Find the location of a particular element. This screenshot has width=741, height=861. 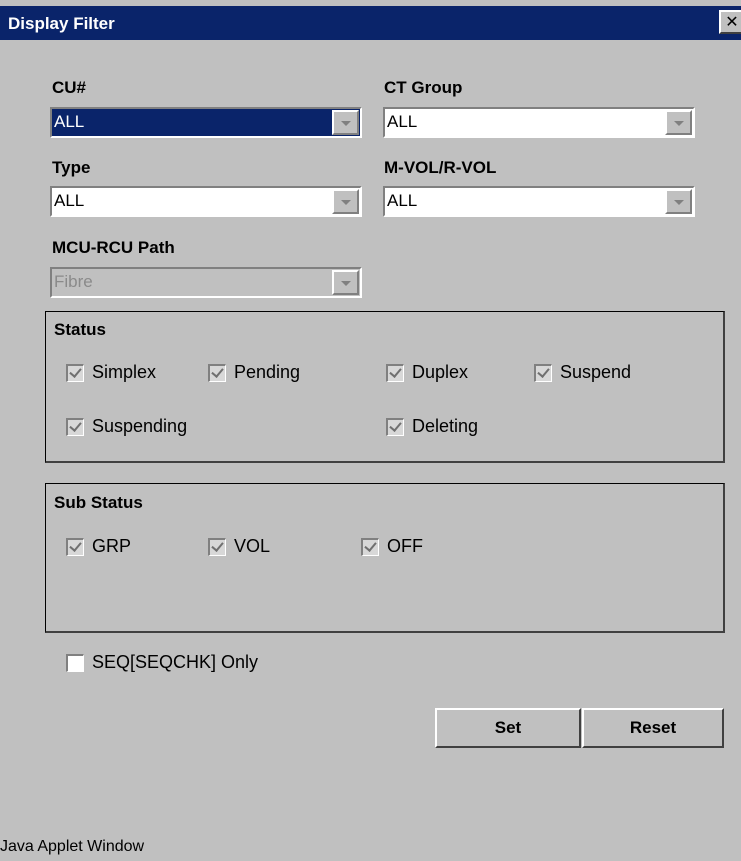

type-value: ALL is located at coordinates (69, 200).